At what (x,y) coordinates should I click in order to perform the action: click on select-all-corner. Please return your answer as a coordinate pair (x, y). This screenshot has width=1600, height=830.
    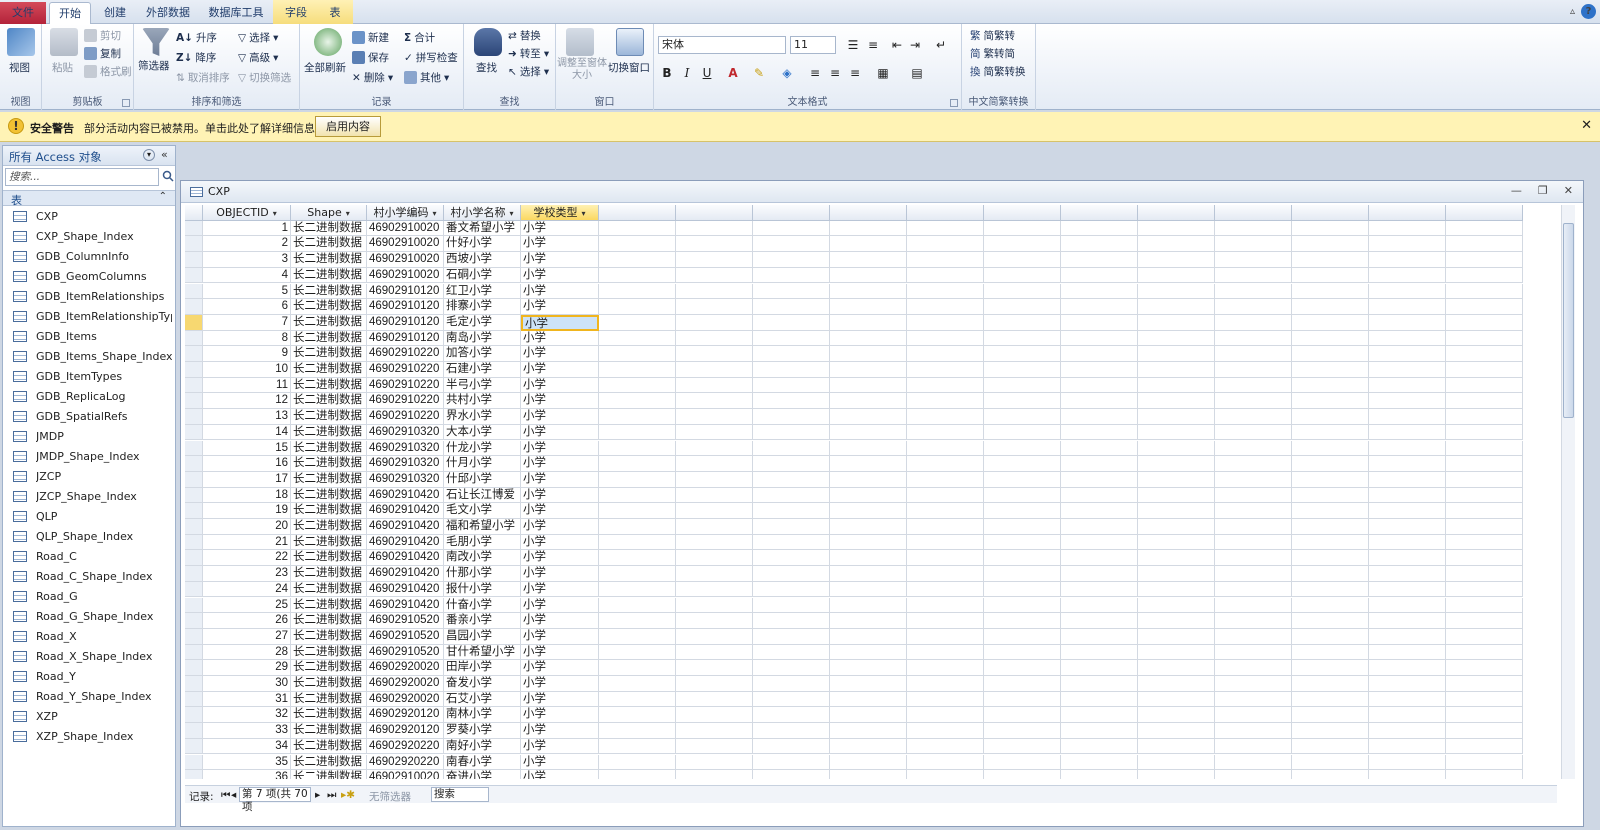
    Looking at the image, I should click on (194, 213).